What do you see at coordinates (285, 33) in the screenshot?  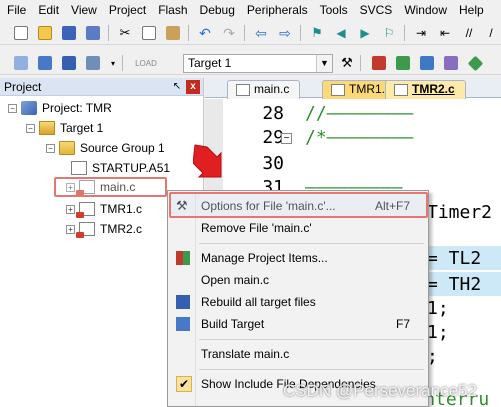 I see `nav-forward-icon: ⇨` at bounding box center [285, 33].